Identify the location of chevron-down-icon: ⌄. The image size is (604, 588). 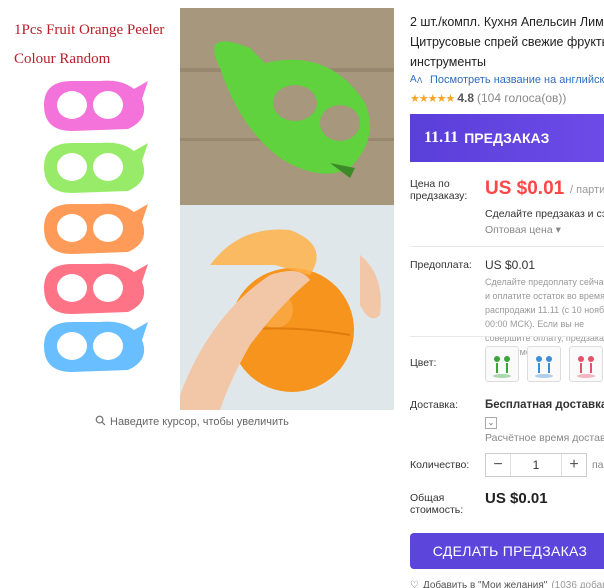
(491, 423).